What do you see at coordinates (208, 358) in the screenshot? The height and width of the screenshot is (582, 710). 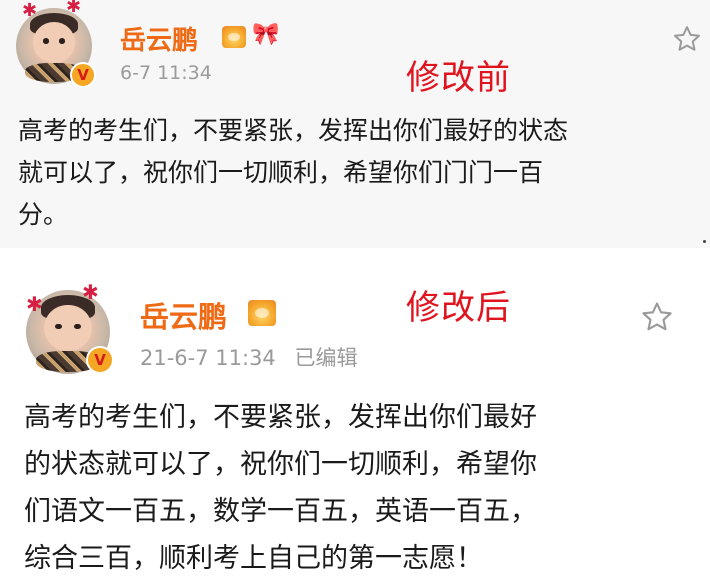 I see `timestamp: 21-6-7 11:34` at bounding box center [208, 358].